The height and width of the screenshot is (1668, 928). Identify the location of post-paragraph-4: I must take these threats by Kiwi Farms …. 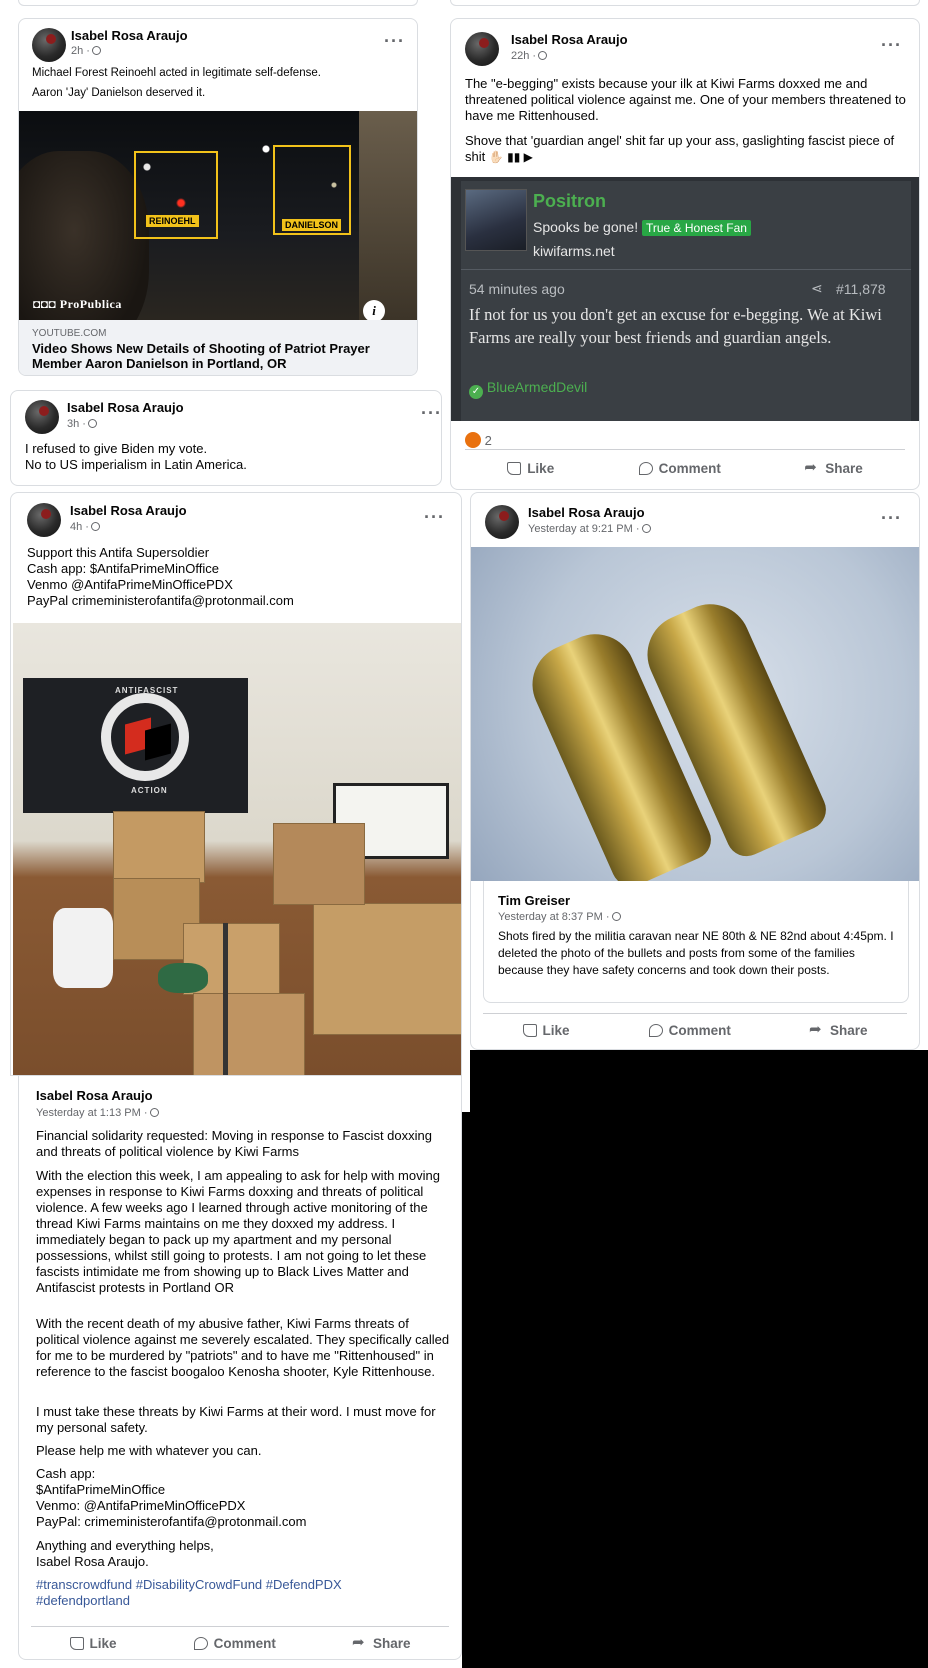
(236, 1419).